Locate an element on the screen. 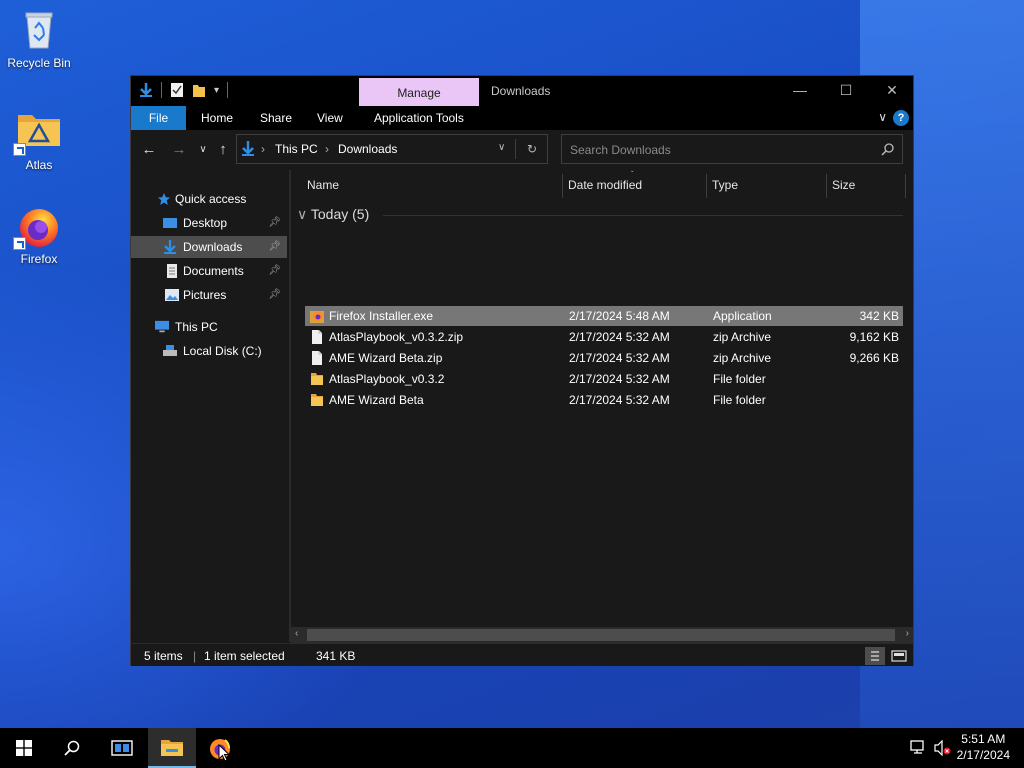 The height and width of the screenshot is (768, 1024). customize-toolbar-chevron-icon: ▾ is located at coordinates (216, 90).